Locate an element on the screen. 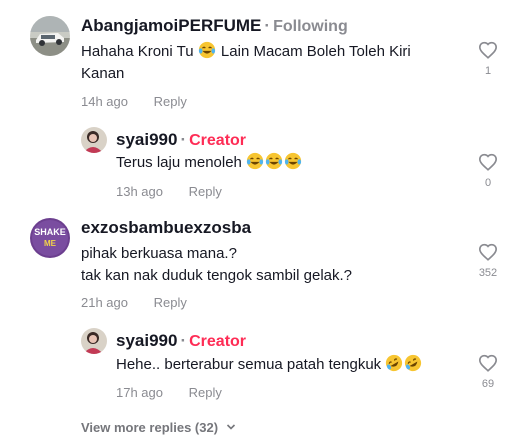 The image size is (530, 441). like-button: 69 is located at coordinates (488, 372).